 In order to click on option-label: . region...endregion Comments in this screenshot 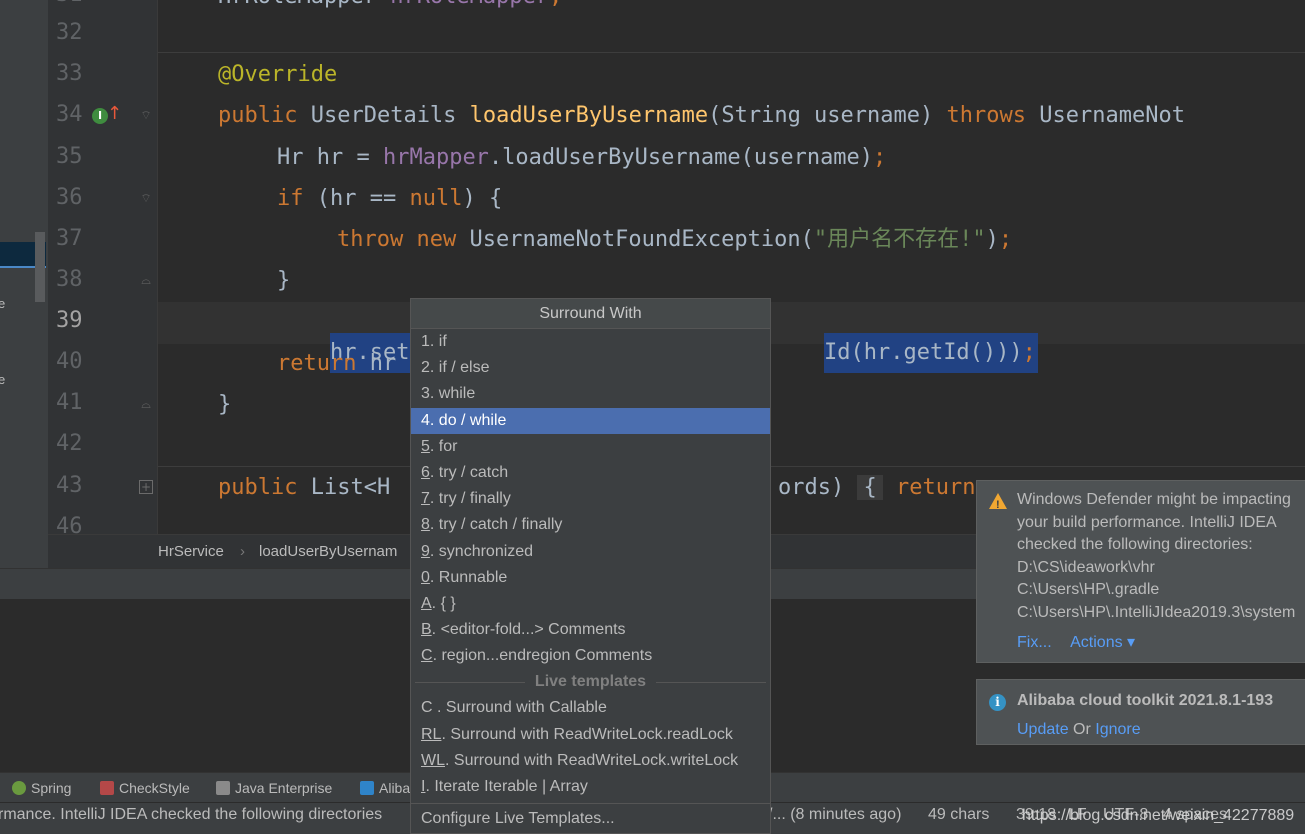, I will do `click(542, 656)`.